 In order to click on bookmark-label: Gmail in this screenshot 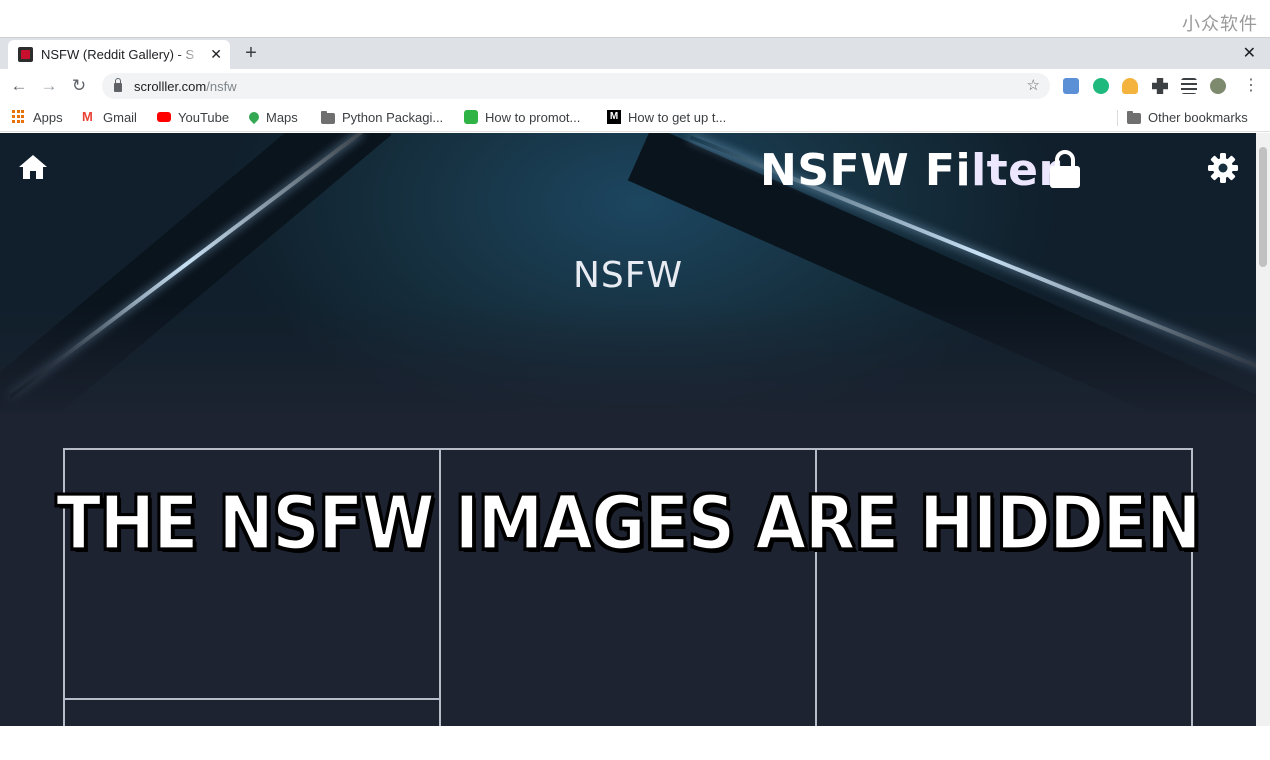, I will do `click(120, 117)`.